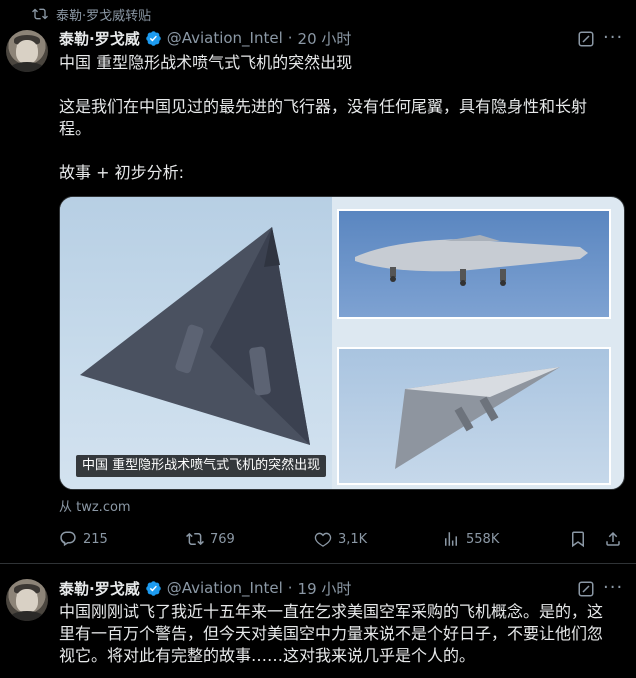  I want to click on like-count: 3,1K, so click(353, 539).